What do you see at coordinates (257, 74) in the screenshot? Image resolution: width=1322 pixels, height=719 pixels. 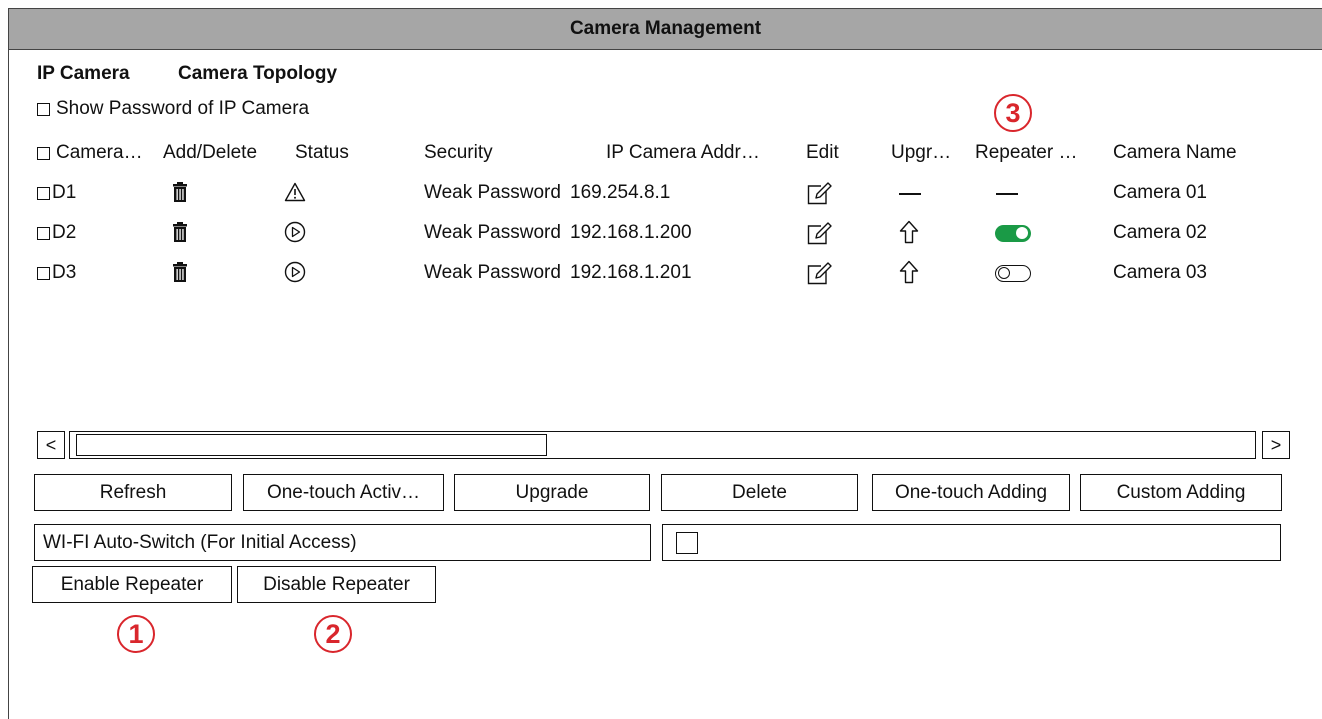 I see `tab-camera-topology: Camera Topology` at bounding box center [257, 74].